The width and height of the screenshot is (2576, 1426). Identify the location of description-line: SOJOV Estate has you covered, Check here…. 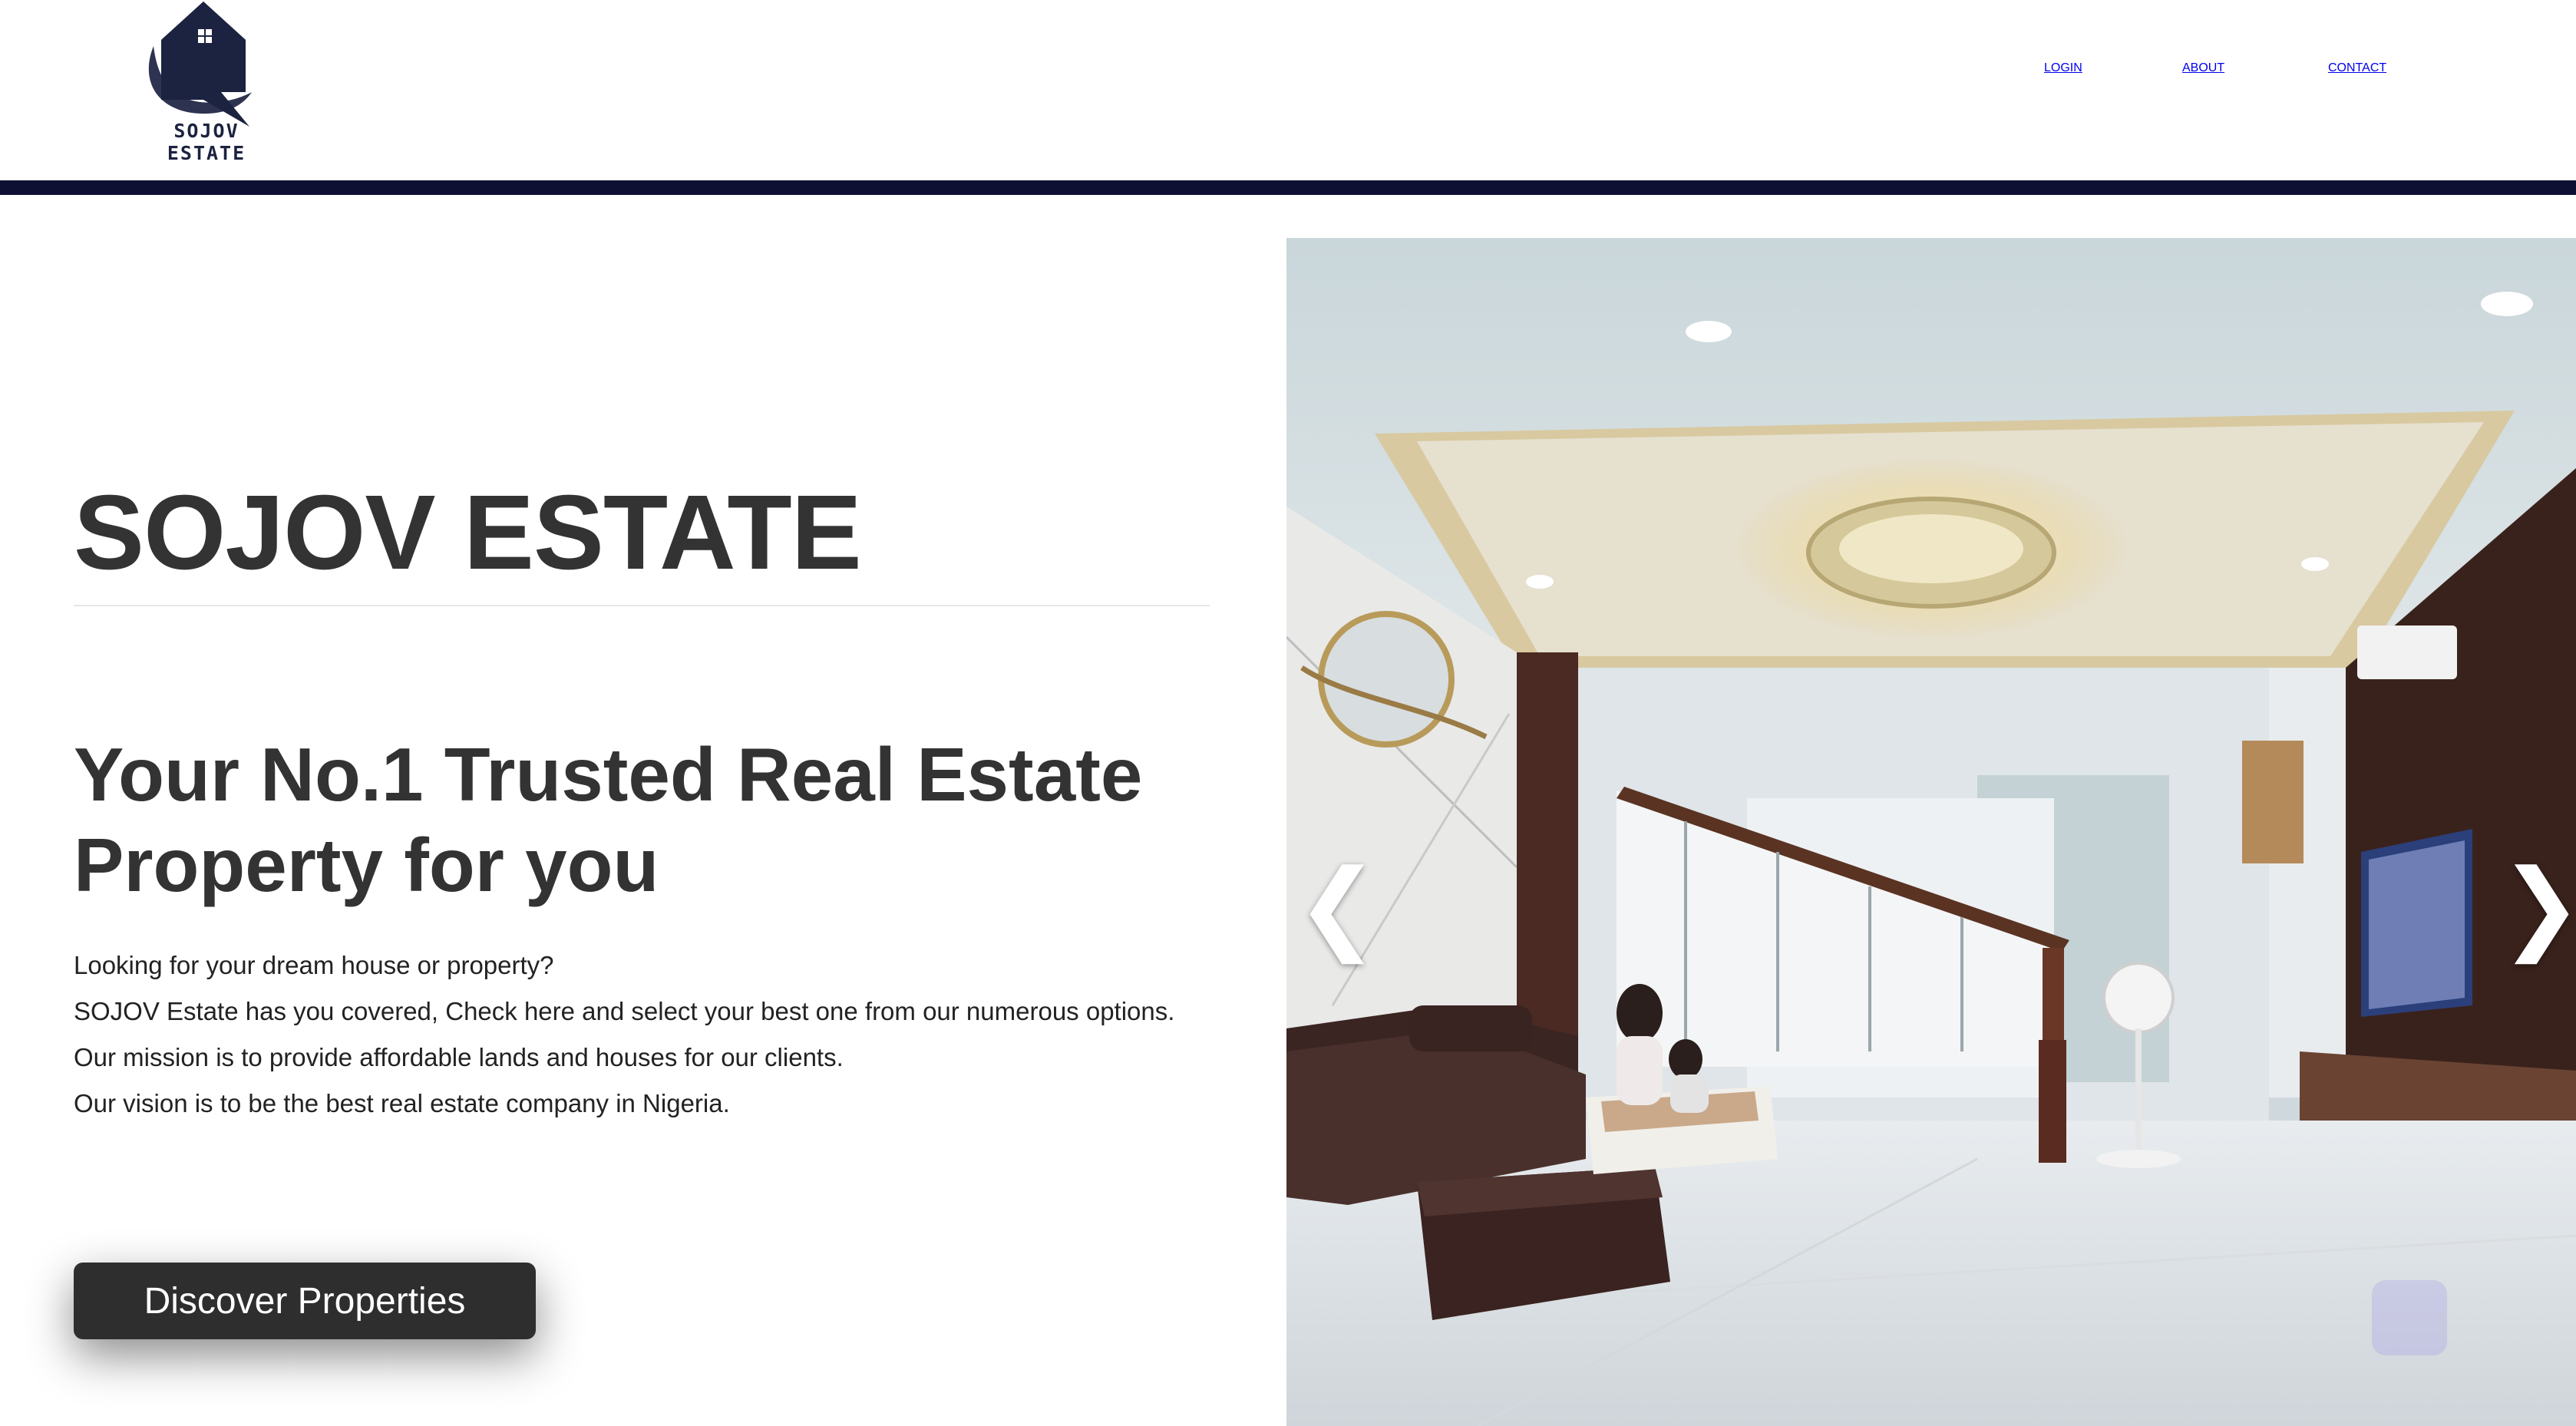
(624, 1011).